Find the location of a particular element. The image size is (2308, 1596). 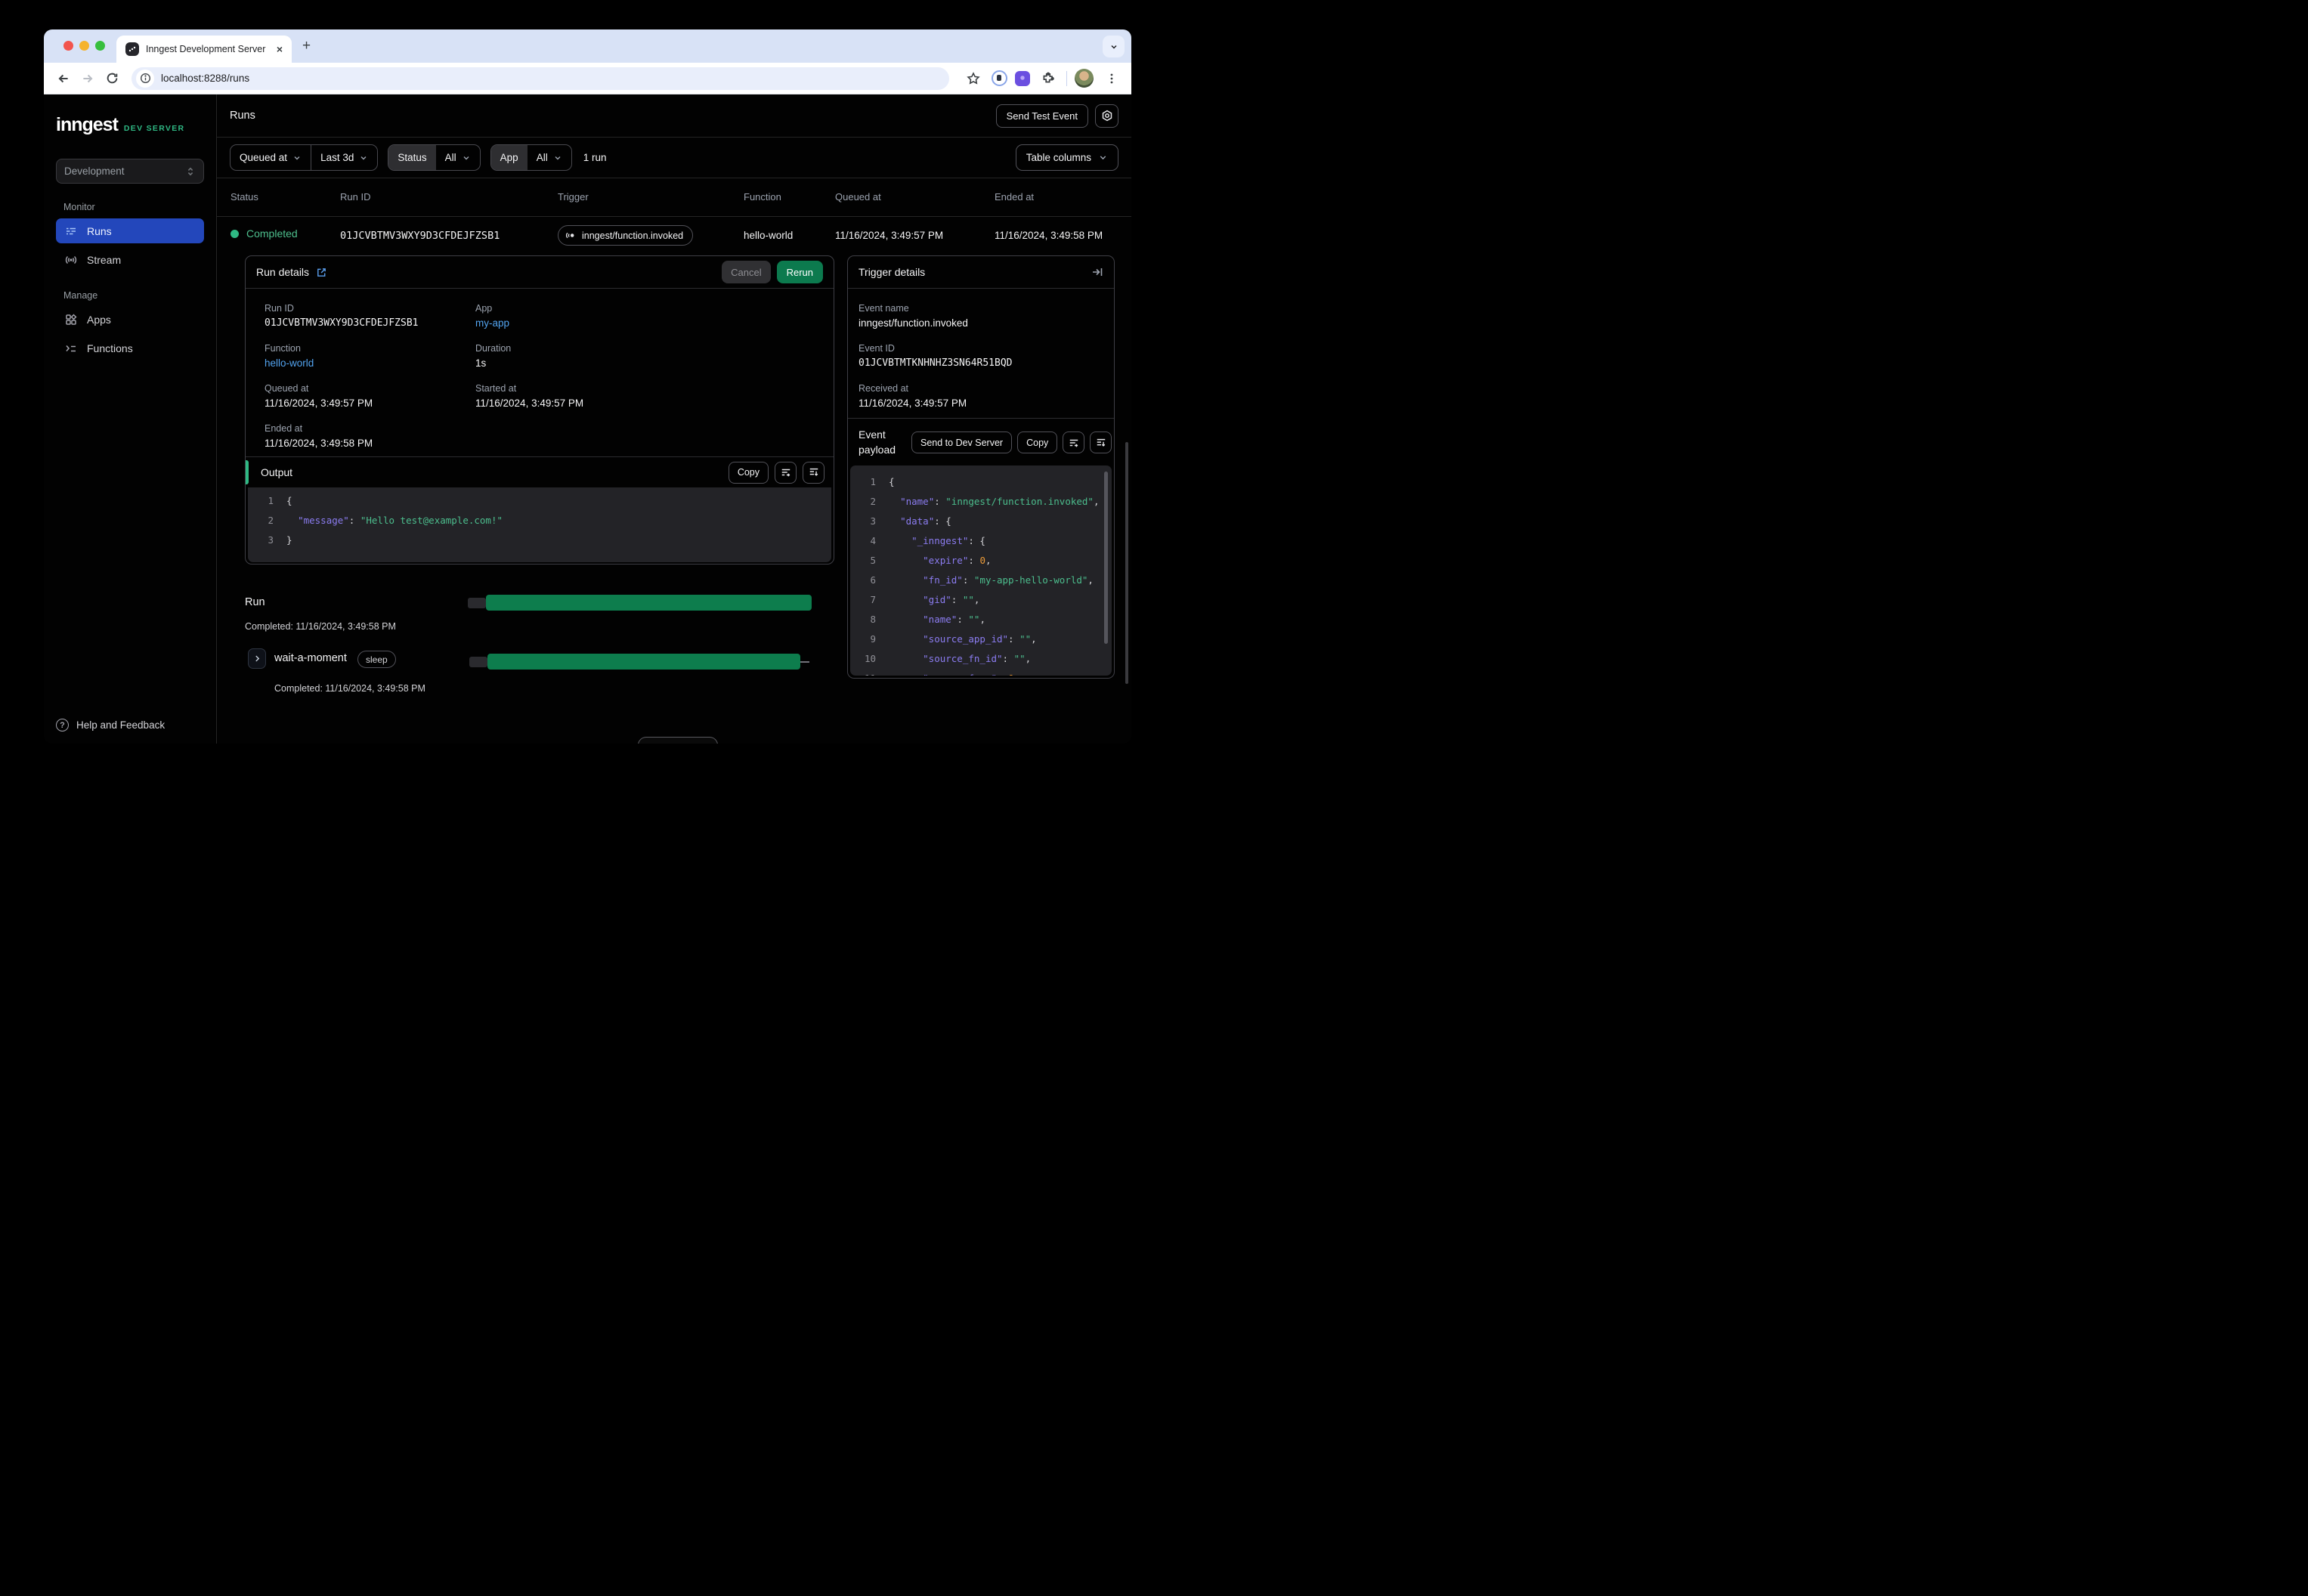

sidebar-item-functions: Functions is located at coordinates (130, 348).